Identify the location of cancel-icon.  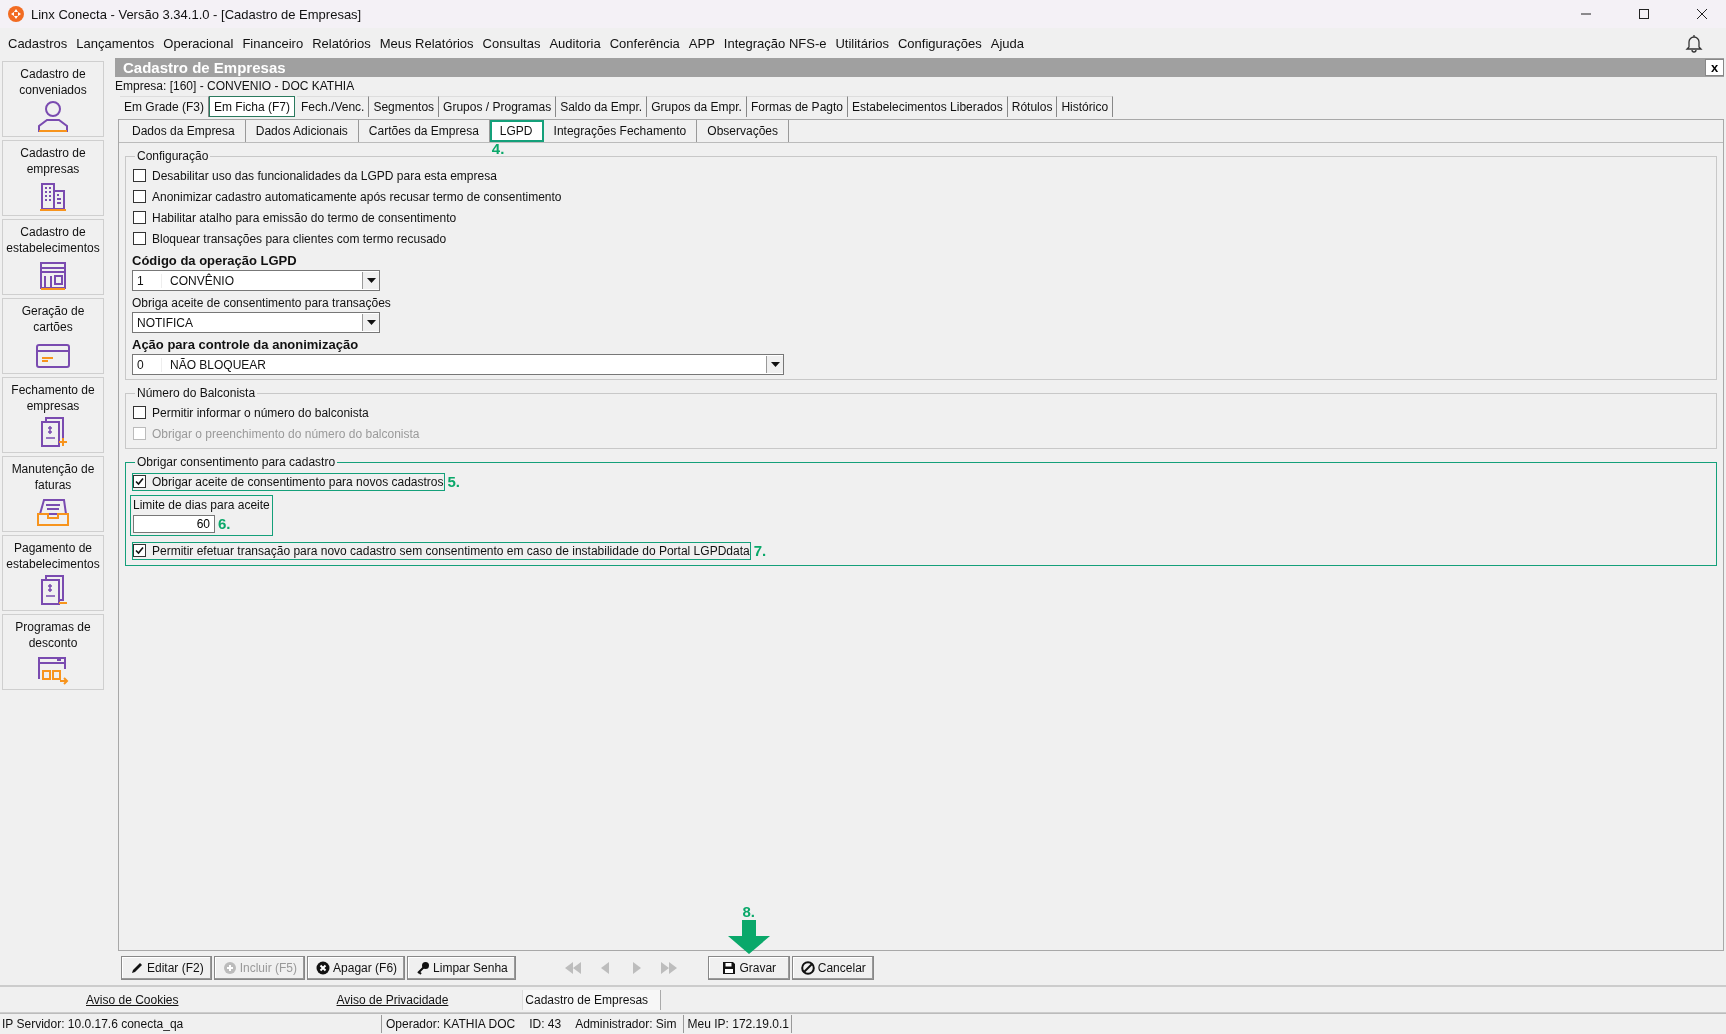
(807, 968).